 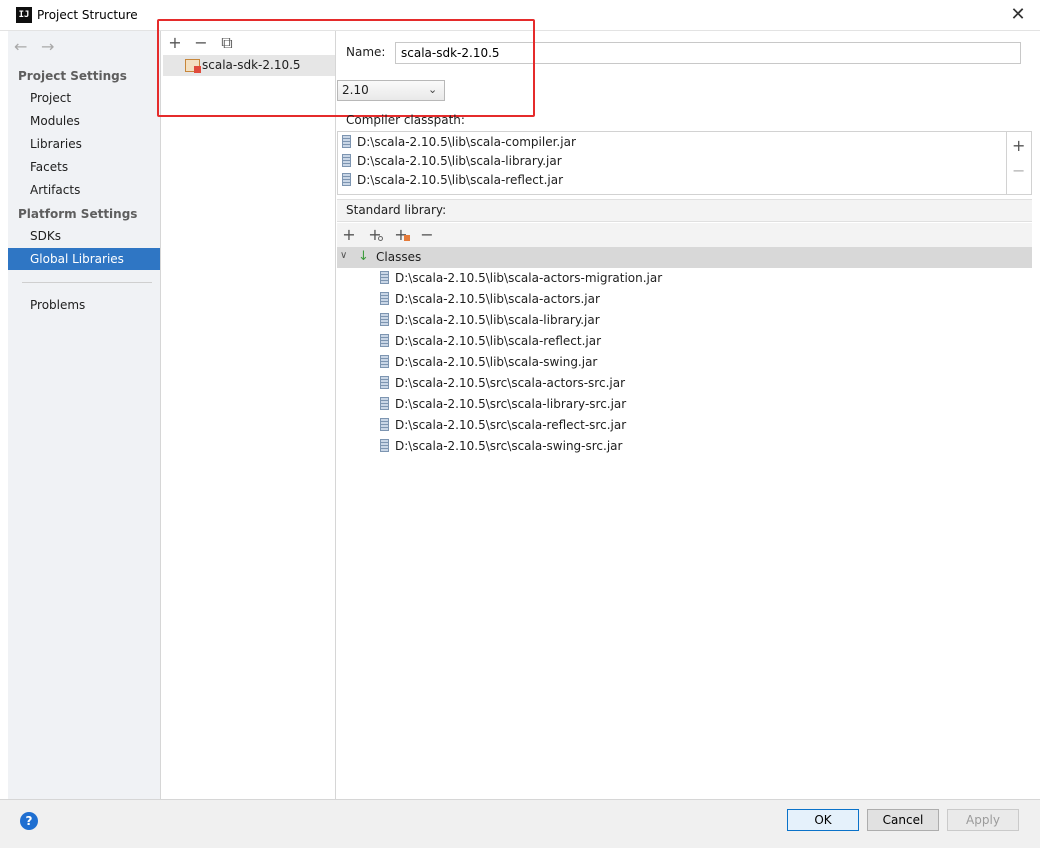 I want to click on classpath-entry: D:\scala-2.10.5\lib\scala-reflect.jar, so click(x=460, y=180).